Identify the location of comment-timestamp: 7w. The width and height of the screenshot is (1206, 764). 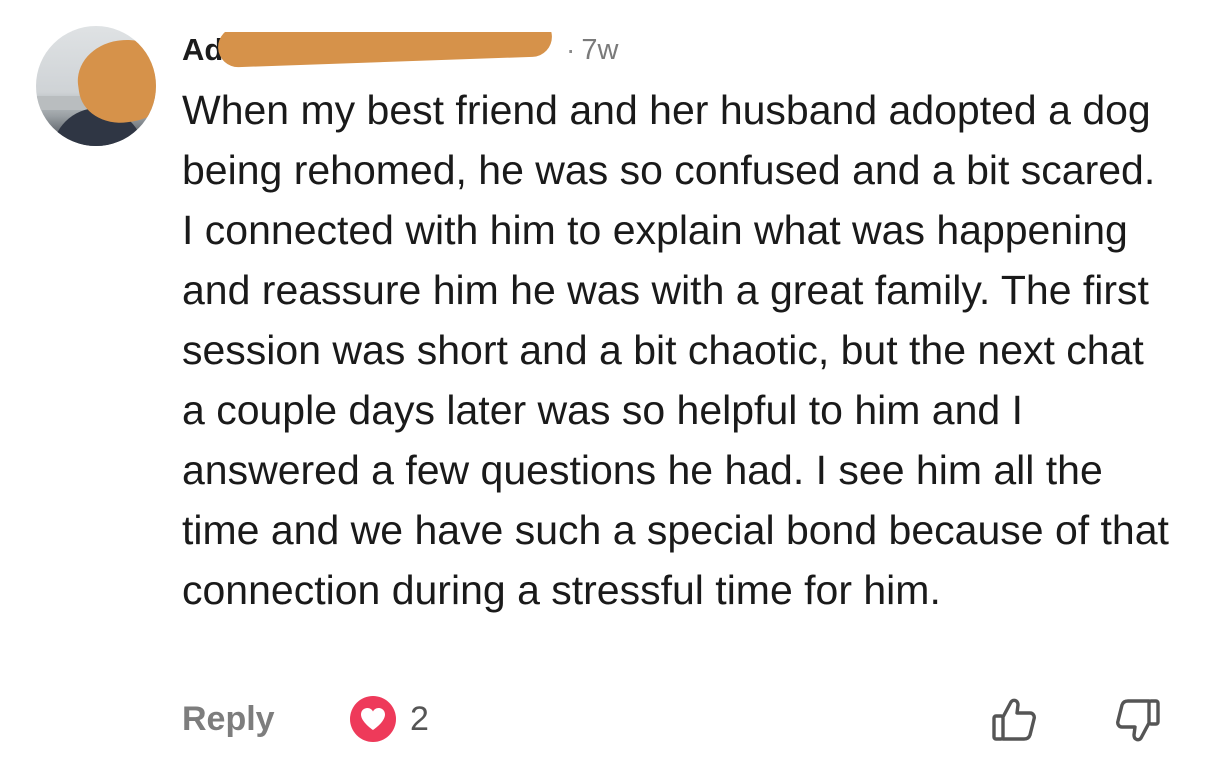
(599, 50).